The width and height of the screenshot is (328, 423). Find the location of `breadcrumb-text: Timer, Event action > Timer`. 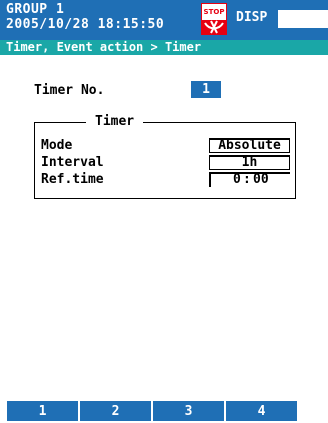

breadcrumb-text: Timer, Event action > Timer is located at coordinates (104, 47).